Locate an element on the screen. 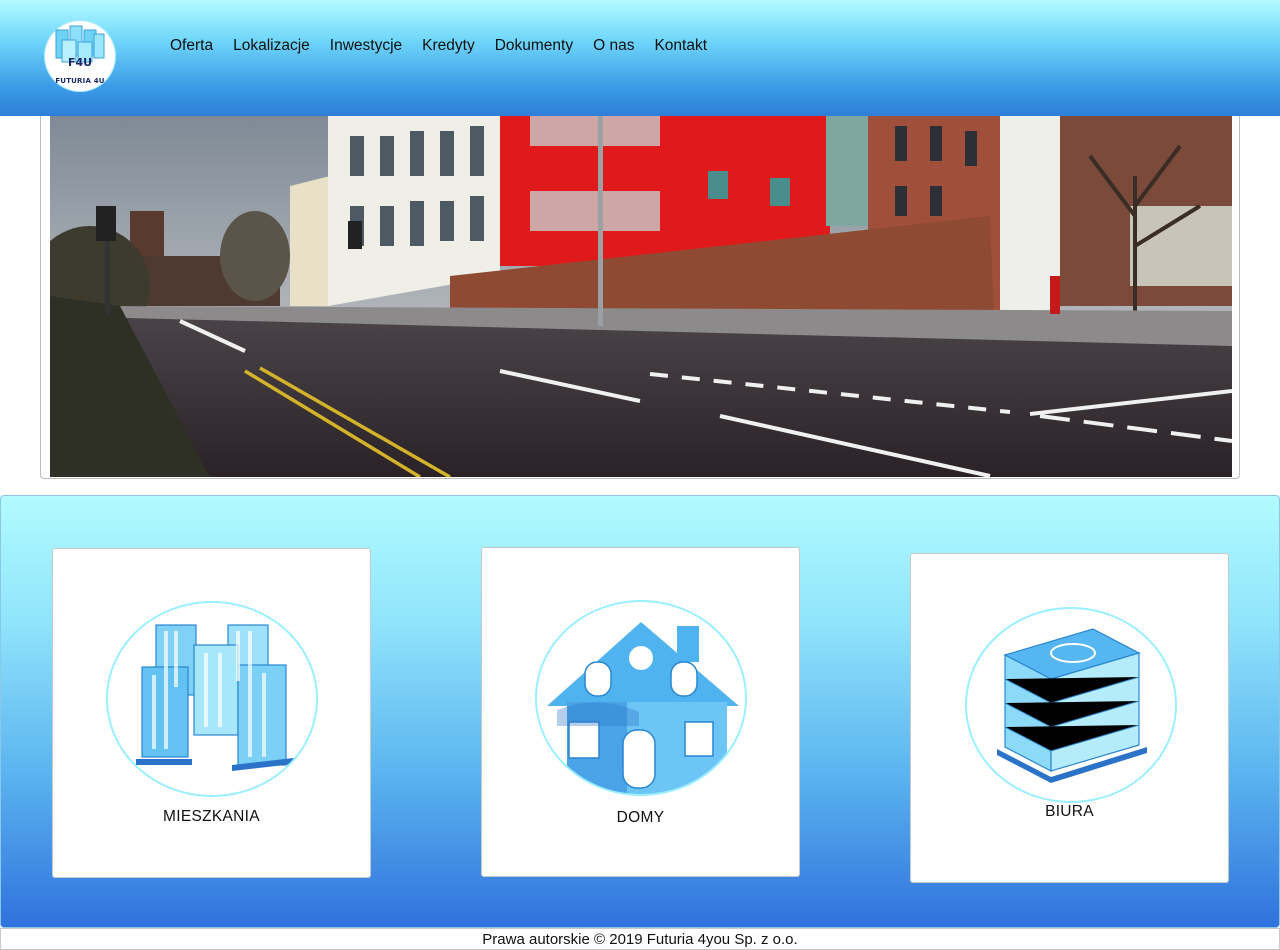 The height and width of the screenshot is (950, 1280). nav-item-oferta: Oferta is located at coordinates (191, 46).